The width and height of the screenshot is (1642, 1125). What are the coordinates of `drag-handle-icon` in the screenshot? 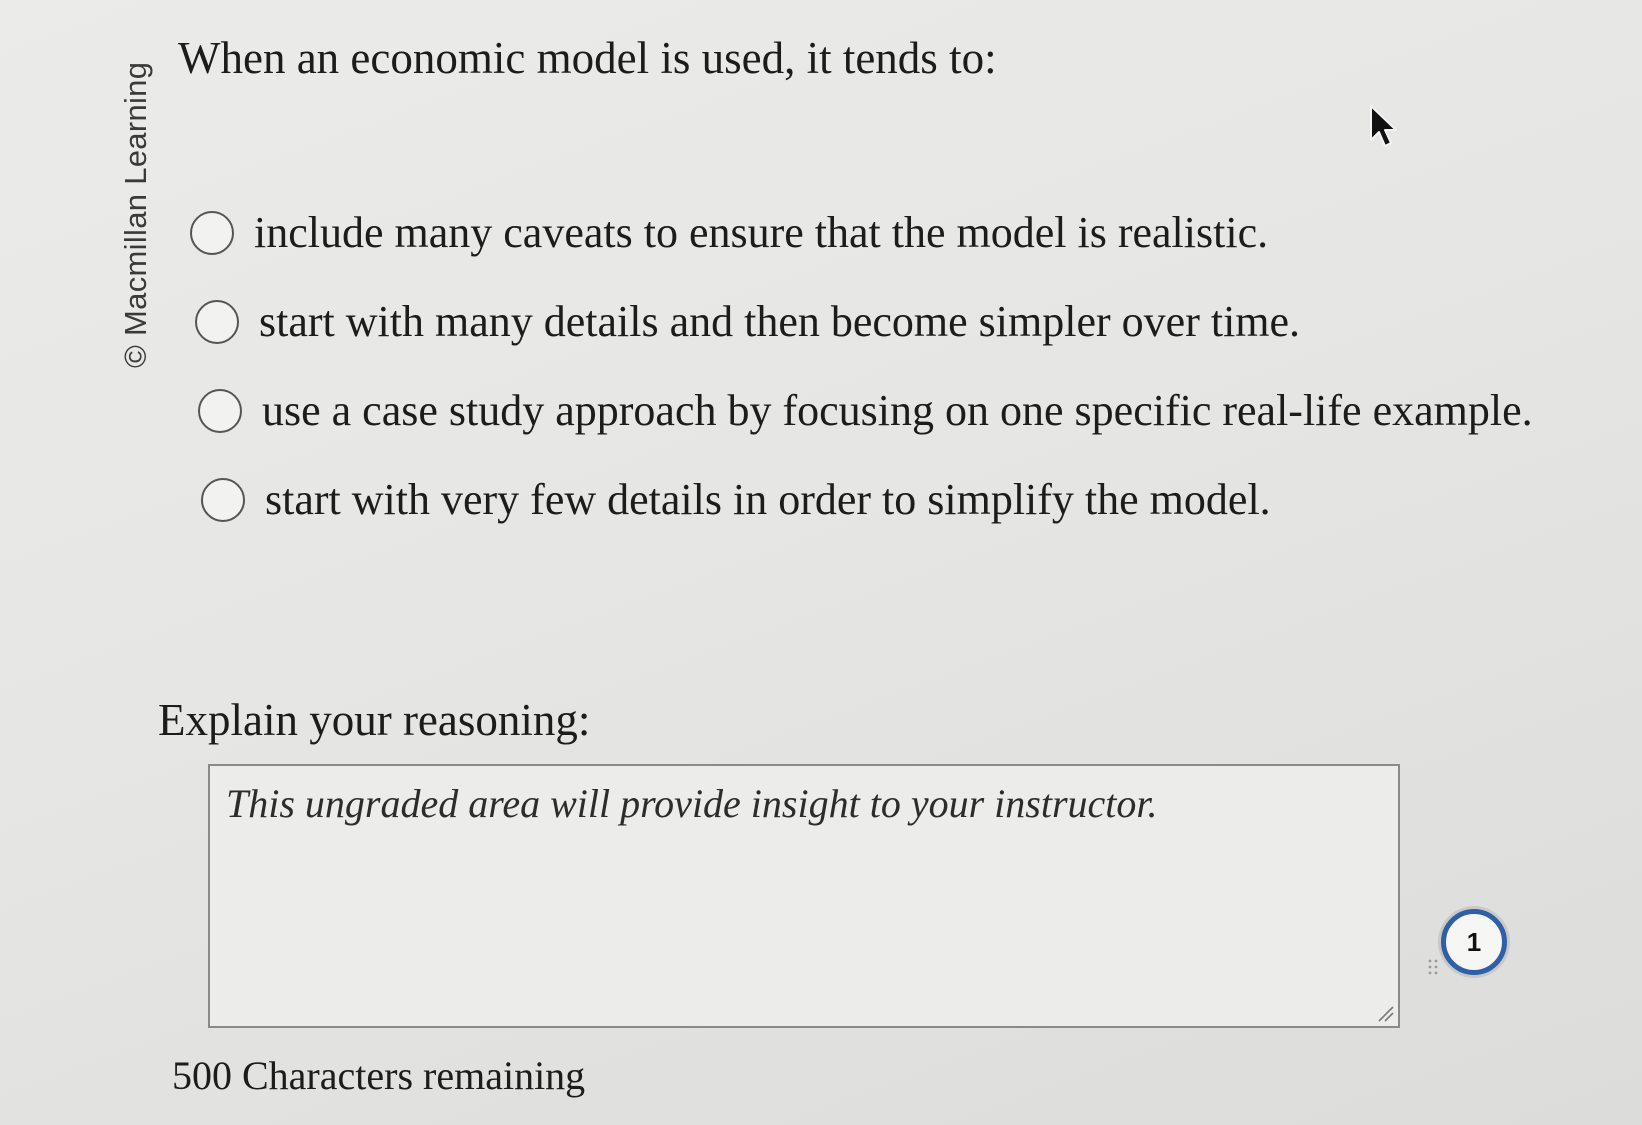 It's located at (1433, 967).